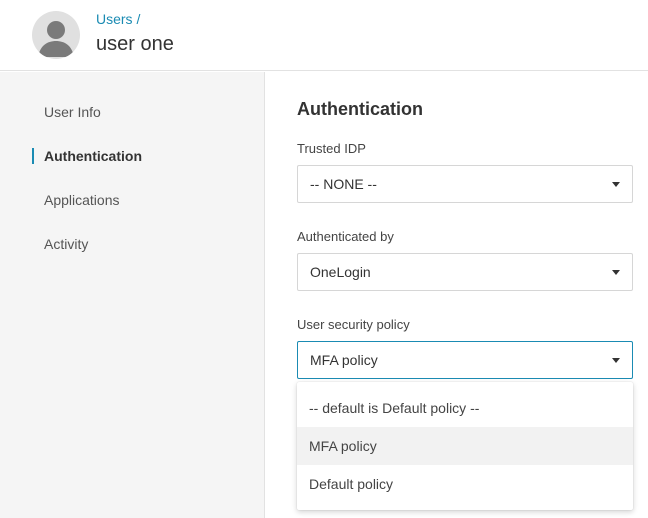 The height and width of the screenshot is (518, 648). I want to click on trusted-idp-select: -- NONE --, so click(465, 184).